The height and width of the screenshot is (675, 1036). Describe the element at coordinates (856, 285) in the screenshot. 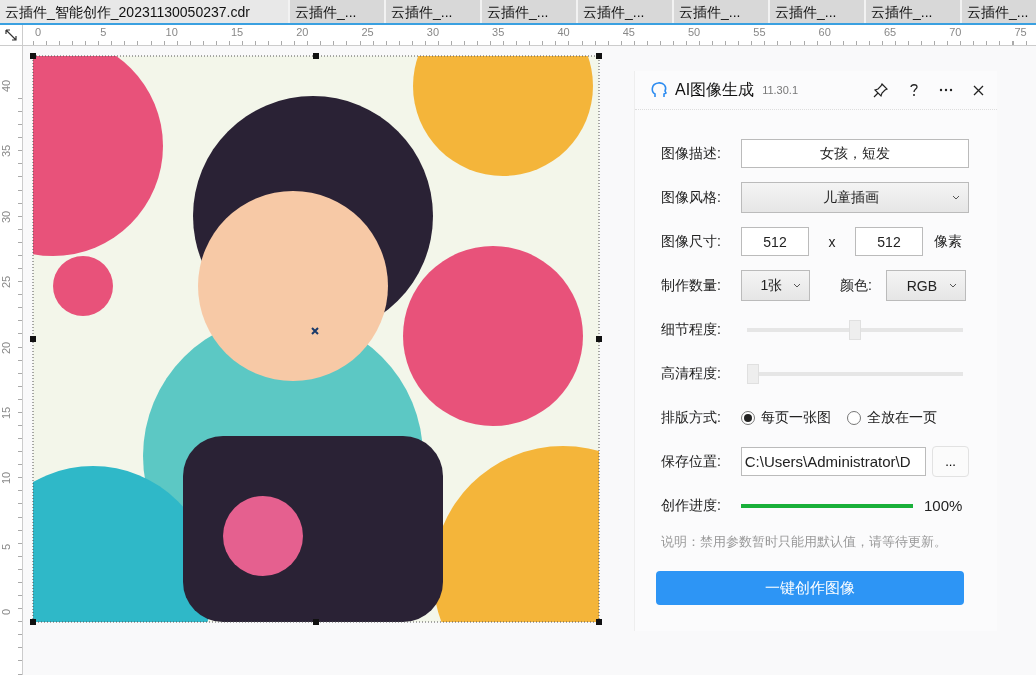

I see `field-label: 颜色:` at that location.